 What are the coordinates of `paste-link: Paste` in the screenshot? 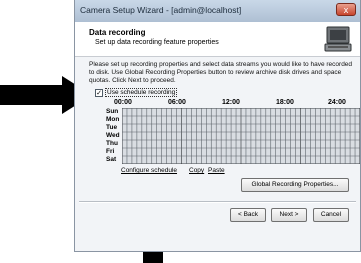 It's located at (216, 170).